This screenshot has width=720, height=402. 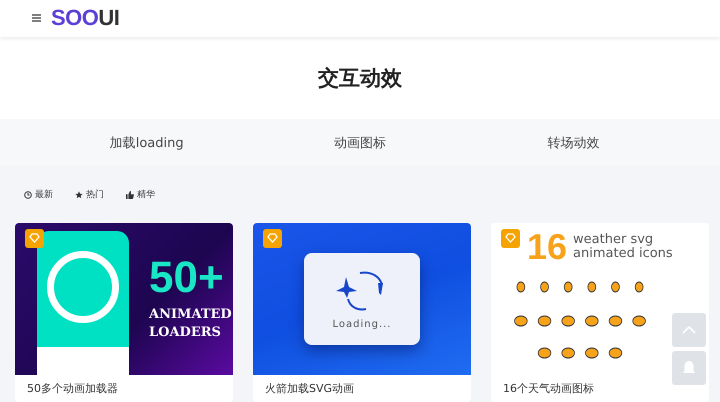 I want to click on category-tab: 加载loading, so click(x=147, y=144).